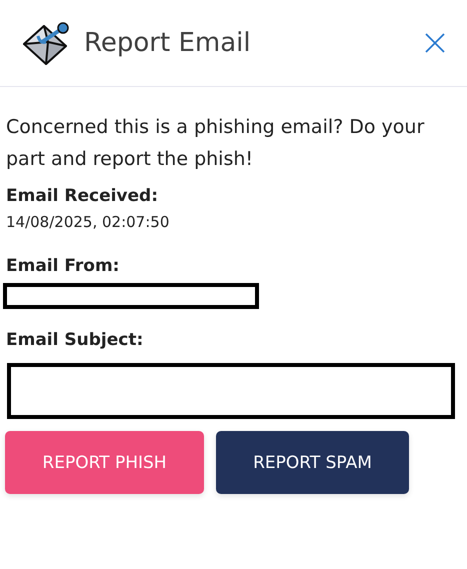  I want to click on report-button: REPORT PHISH, so click(104, 462).